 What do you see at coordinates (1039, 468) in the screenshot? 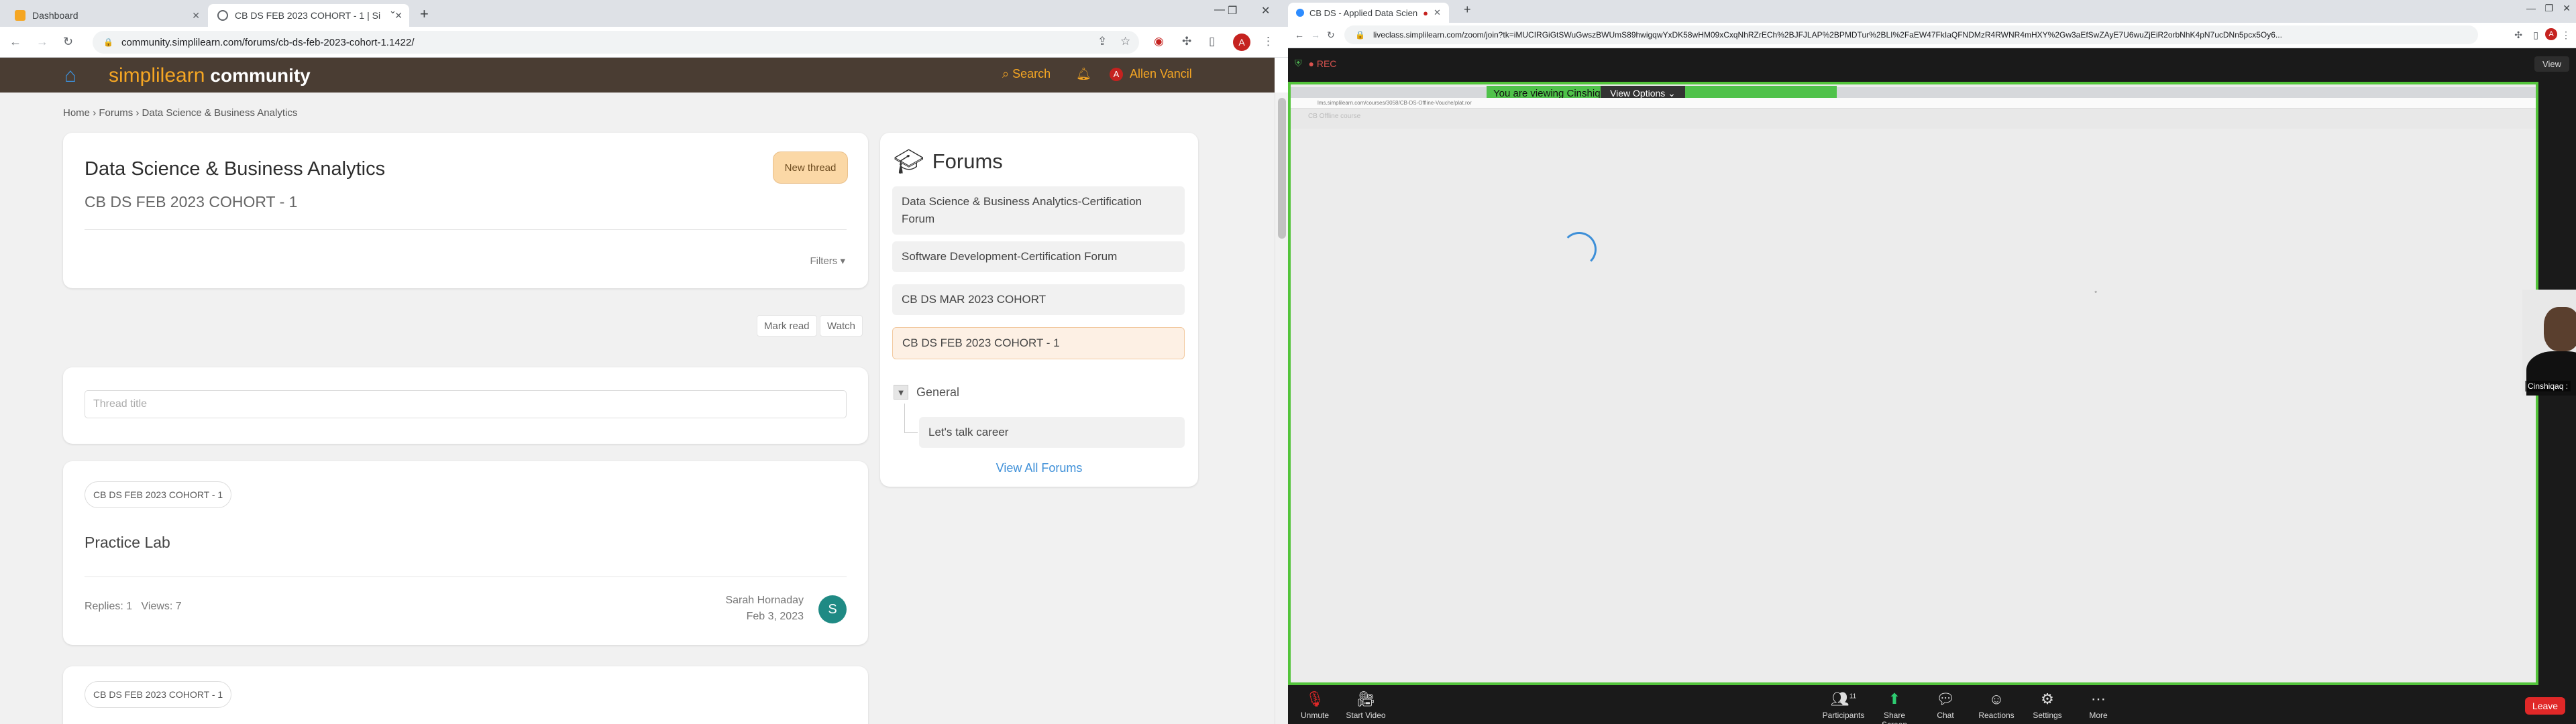
I see `view-all-forums-link: View All Forums` at bounding box center [1039, 468].